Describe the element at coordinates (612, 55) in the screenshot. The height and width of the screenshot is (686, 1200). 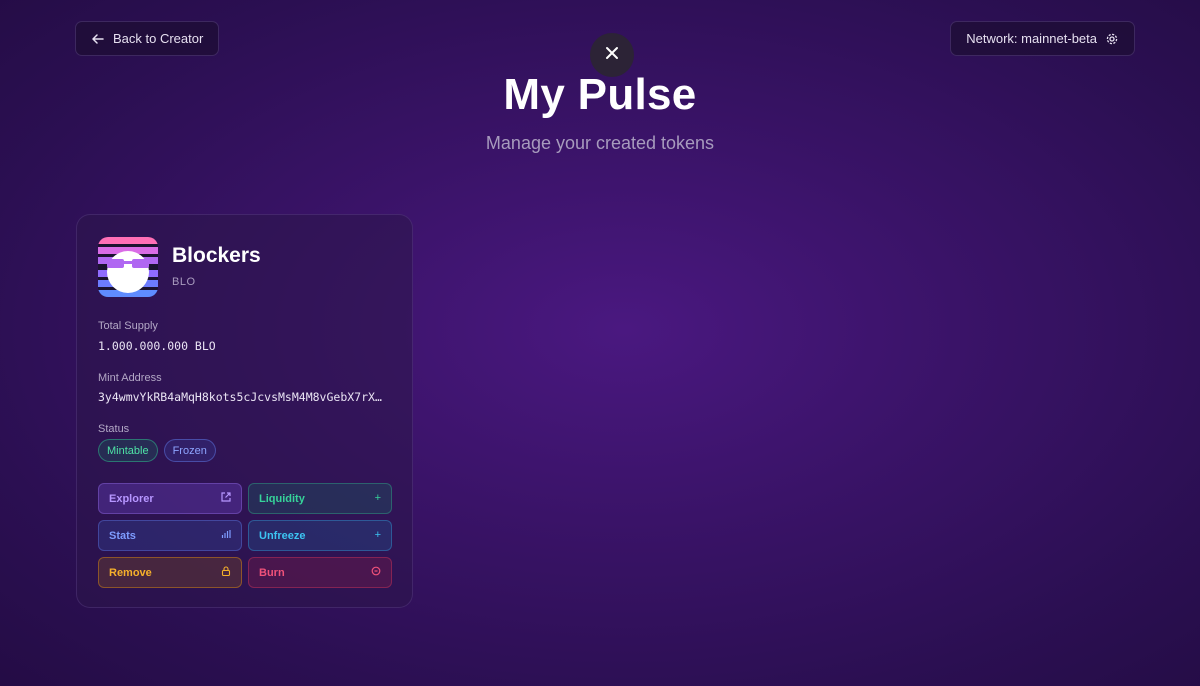
I see `close-icon` at that location.